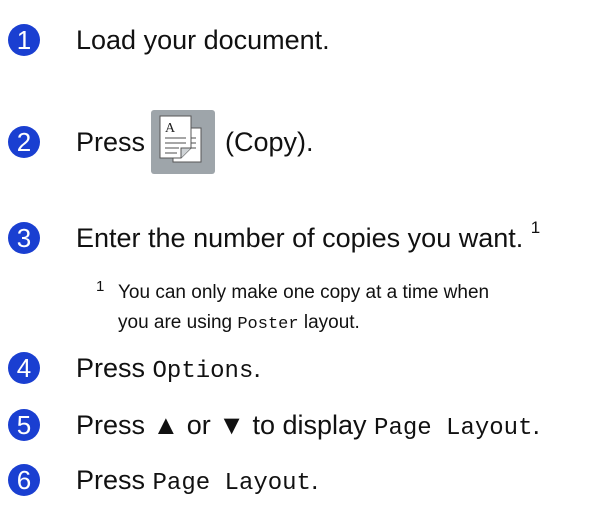 This screenshot has width=608, height=510. What do you see at coordinates (183, 141) in the screenshot?
I see `copy-icon: A` at bounding box center [183, 141].